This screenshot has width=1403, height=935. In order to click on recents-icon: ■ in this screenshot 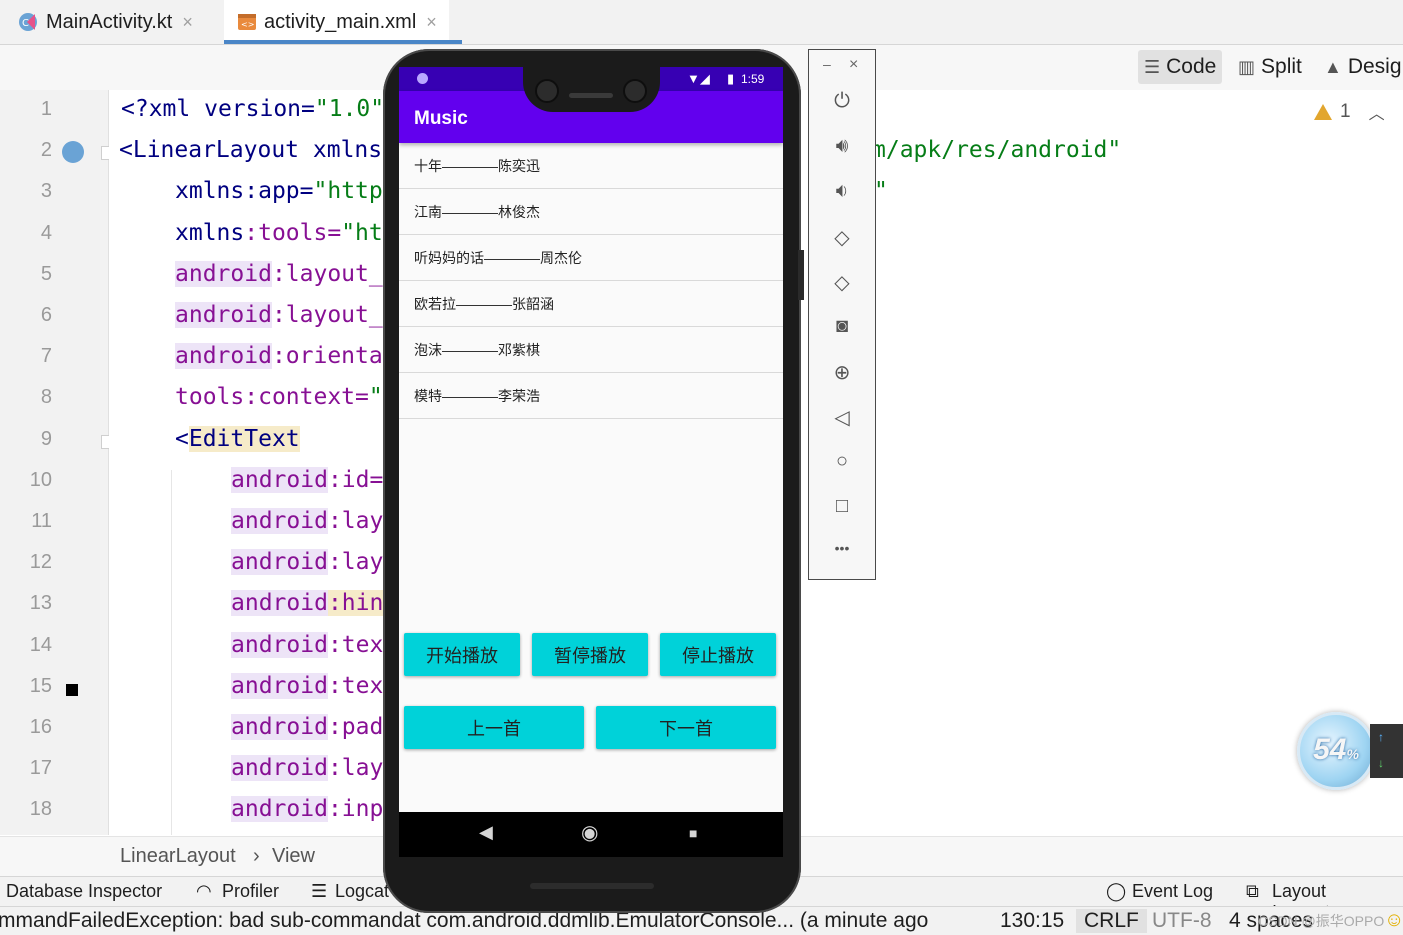, I will do `click(693, 833)`.